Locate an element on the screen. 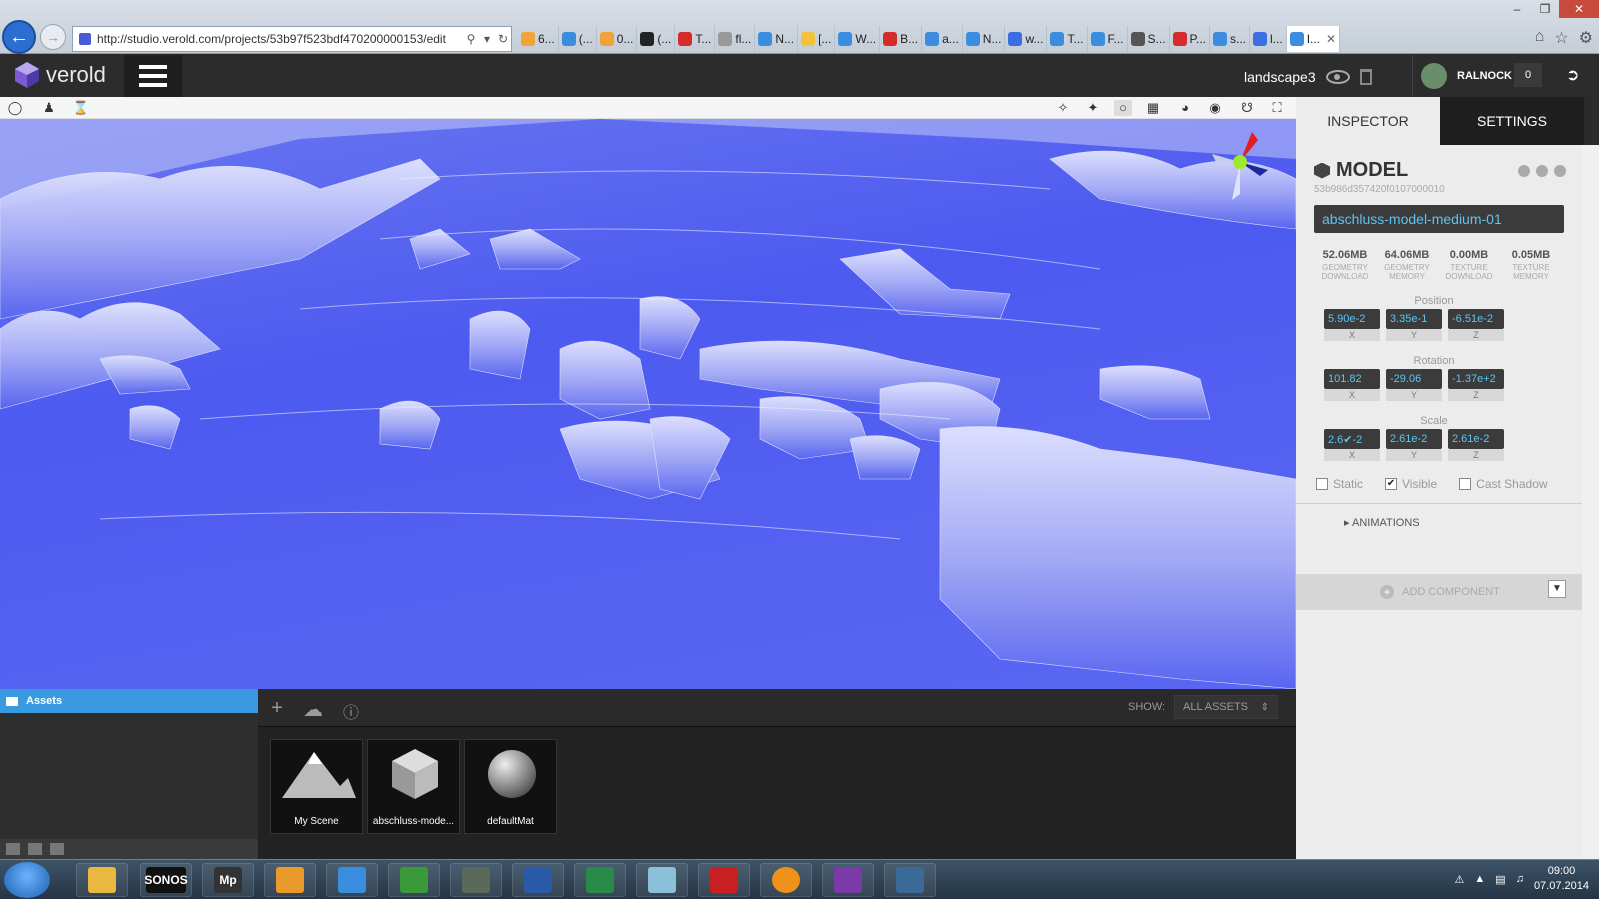 The image size is (1599, 899). favorites-star-icon: ☆ is located at coordinates (1561, 38).